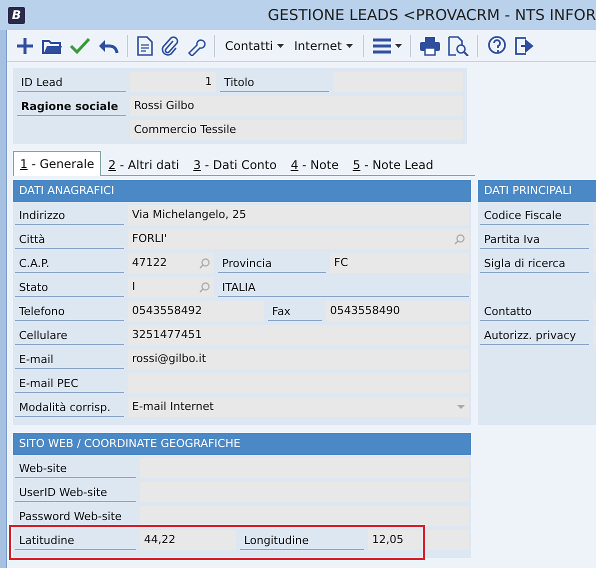  I want to click on field-label: Sigla di ricerca, so click(534, 263).